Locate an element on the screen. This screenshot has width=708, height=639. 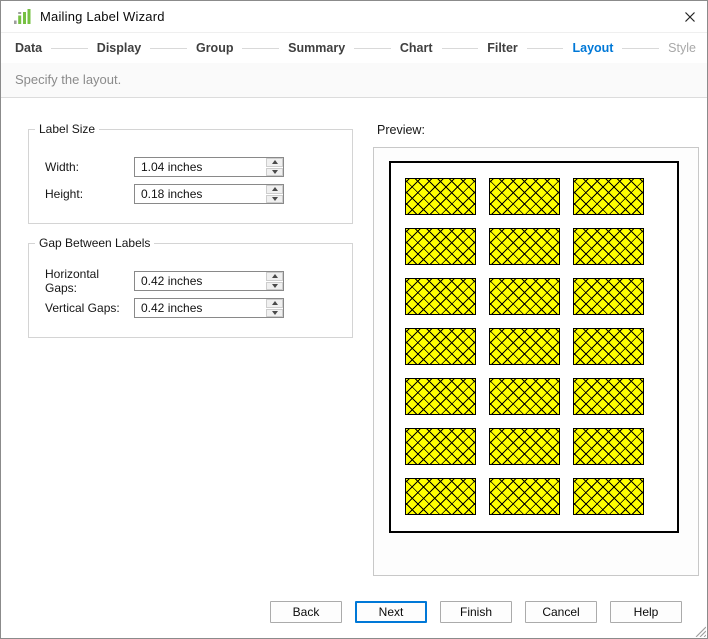
step-chart: Chart is located at coordinates (416, 48).